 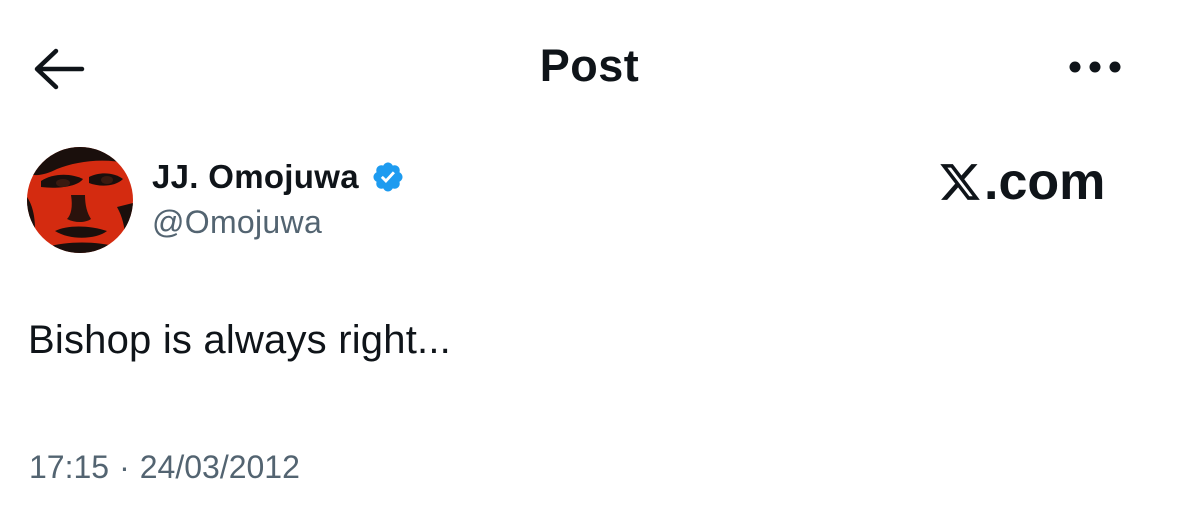 What do you see at coordinates (255, 177) in the screenshot?
I see `author-name: JJ. Omojuwa` at bounding box center [255, 177].